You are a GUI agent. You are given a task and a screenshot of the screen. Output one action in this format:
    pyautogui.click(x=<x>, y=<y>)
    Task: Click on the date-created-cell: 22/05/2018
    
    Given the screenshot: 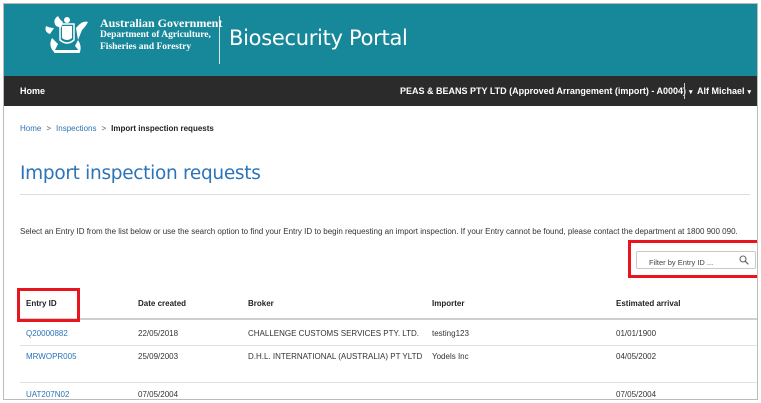 What is the action you would take?
    pyautogui.click(x=158, y=333)
    